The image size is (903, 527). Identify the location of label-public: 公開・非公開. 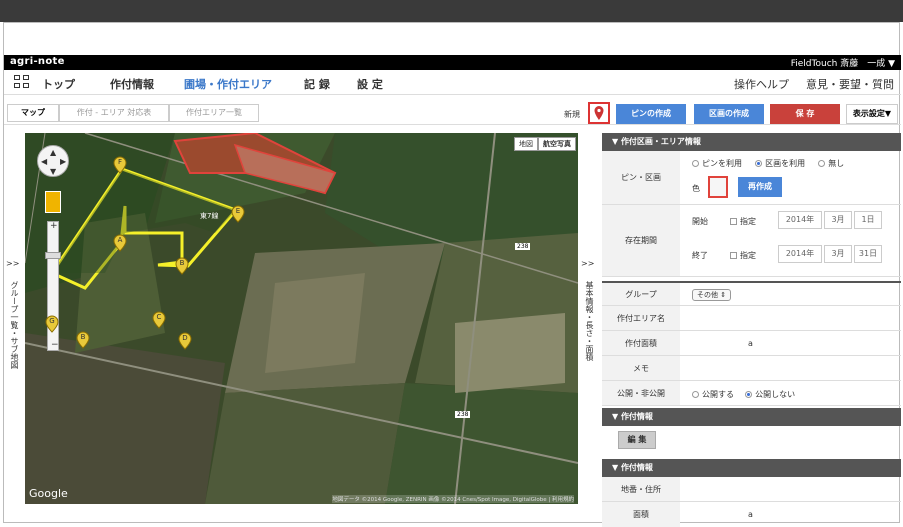
(641, 393).